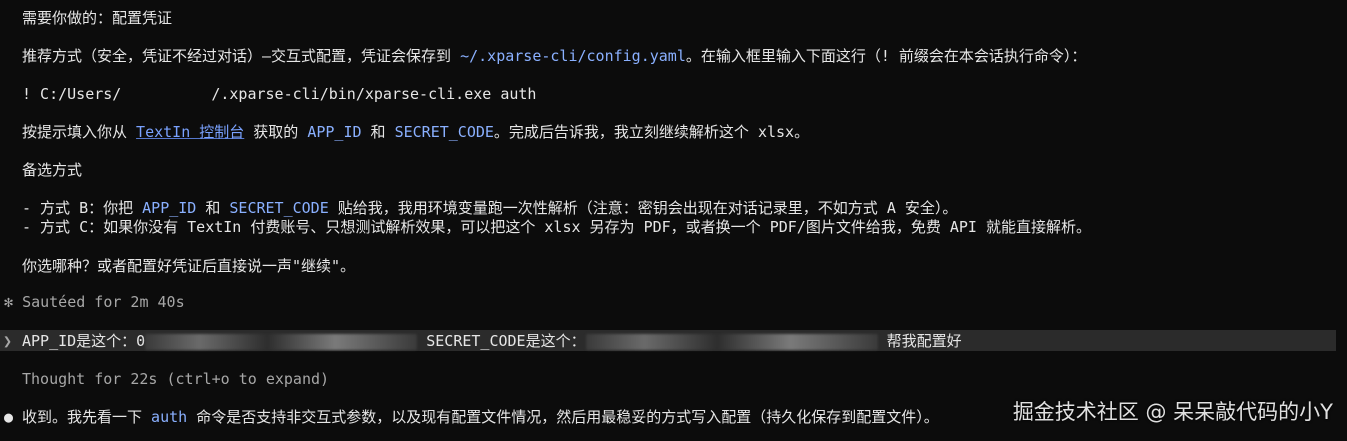 This screenshot has width=1347, height=441. I want to click on text: - 方式 B：你把, so click(82, 208).